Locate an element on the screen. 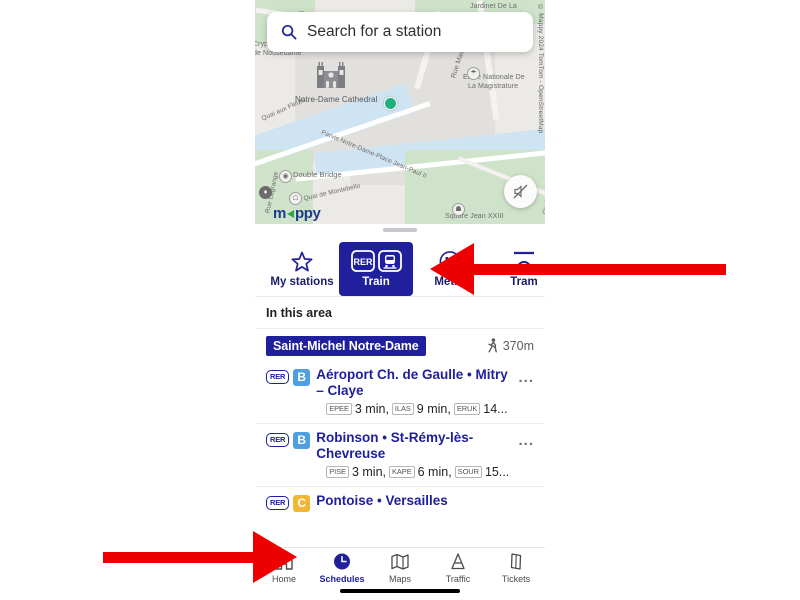 The width and height of the screenshot is (800, 600). section-title: In this area is located at coordinates (400, 313).